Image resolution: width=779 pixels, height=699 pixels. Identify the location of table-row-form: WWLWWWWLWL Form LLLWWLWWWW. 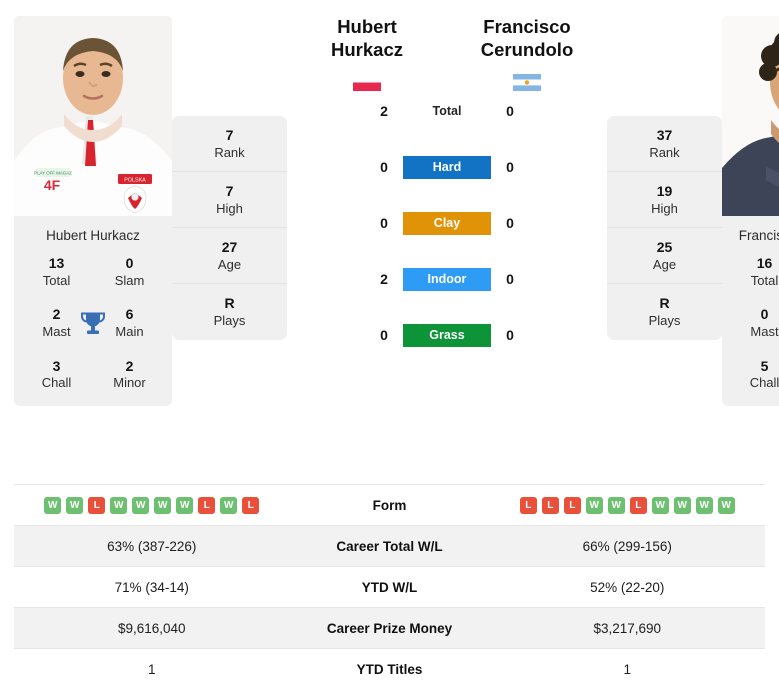
(389, 504).